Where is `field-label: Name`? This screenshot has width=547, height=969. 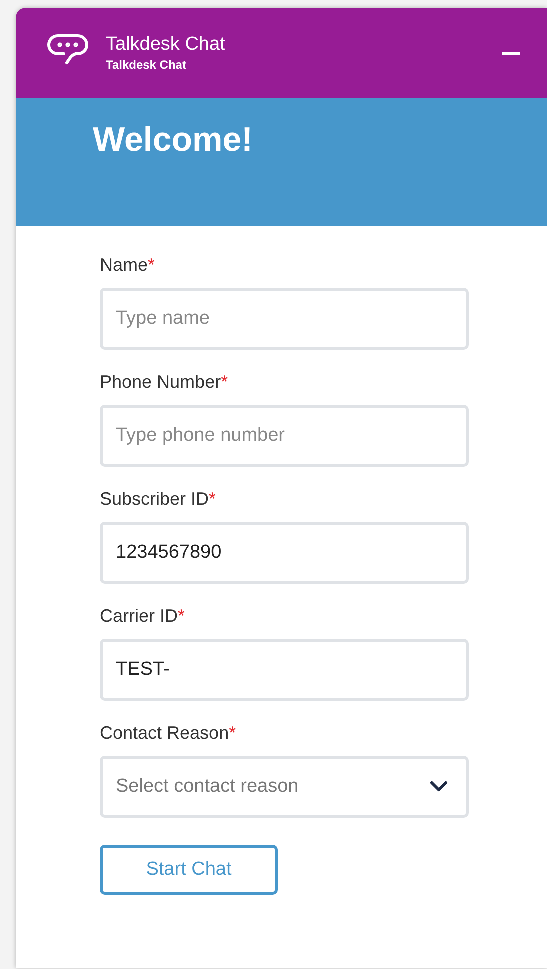 field-label: Name is located at coordinates (124, 265).